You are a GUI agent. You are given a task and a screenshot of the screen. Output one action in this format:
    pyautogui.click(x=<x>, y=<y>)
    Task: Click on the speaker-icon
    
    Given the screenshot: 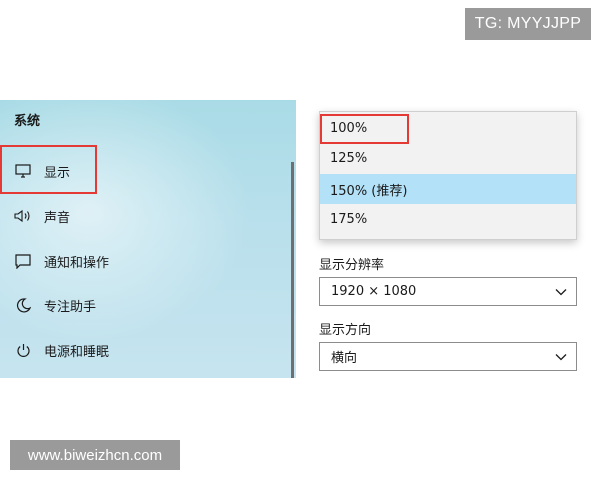 What is the action you would take?
    pyautogui.click(x=23, y=216)
    